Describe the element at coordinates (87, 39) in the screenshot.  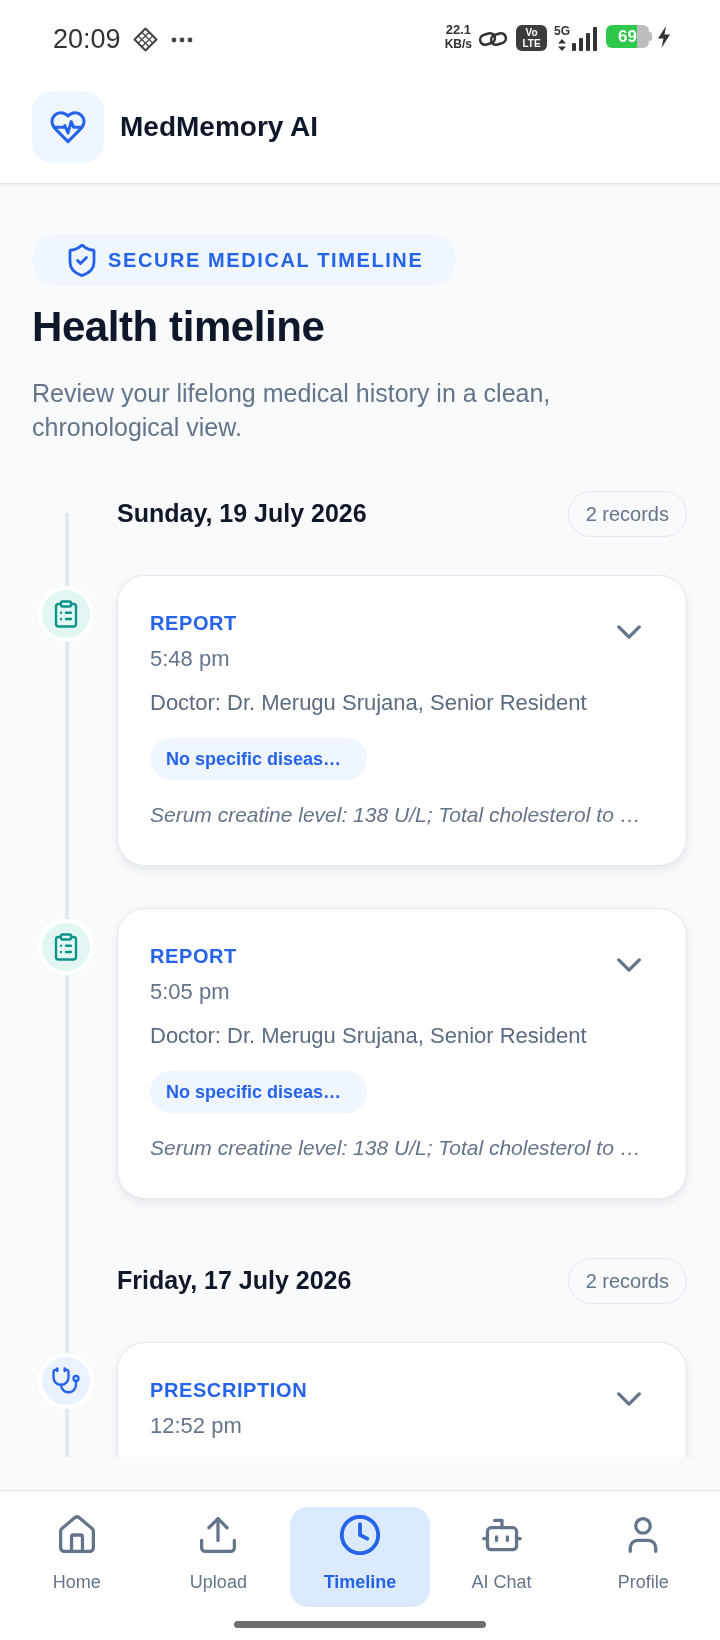
I see `clock-time: 20:09` at that location.